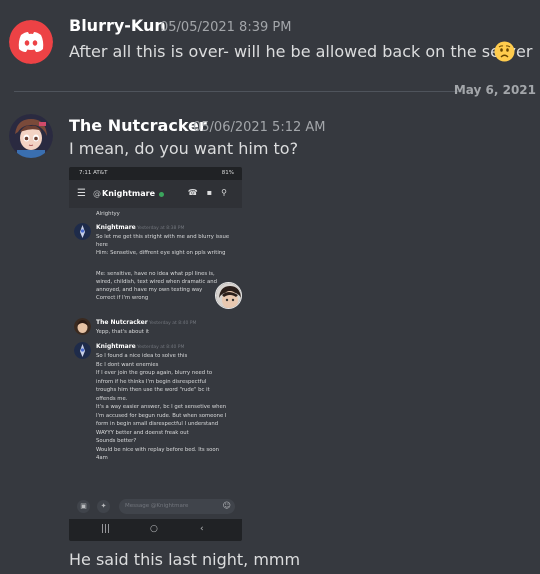 The height and width of the screenshot is (574, 540). What do you see at coordinates (102, 245) in the screenshot?
I see `dm-message-line: here` at bounding box center [102, 245].